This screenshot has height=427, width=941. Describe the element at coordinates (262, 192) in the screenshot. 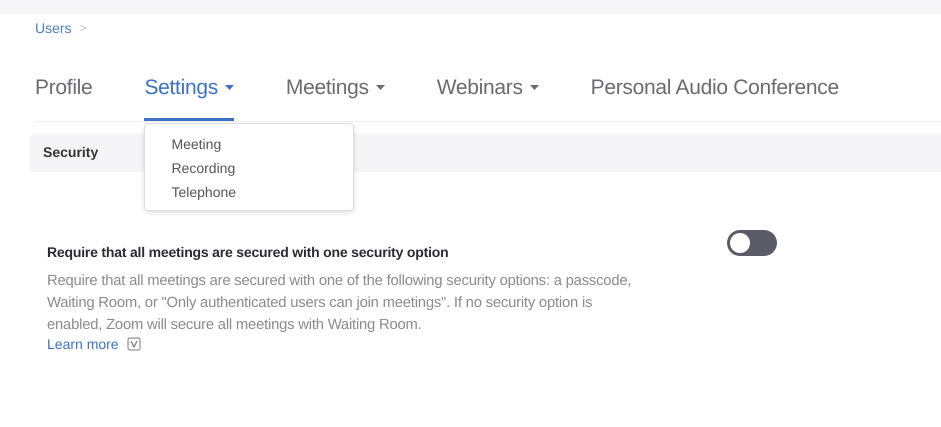

I see `menu-item: Telephone` at that location.